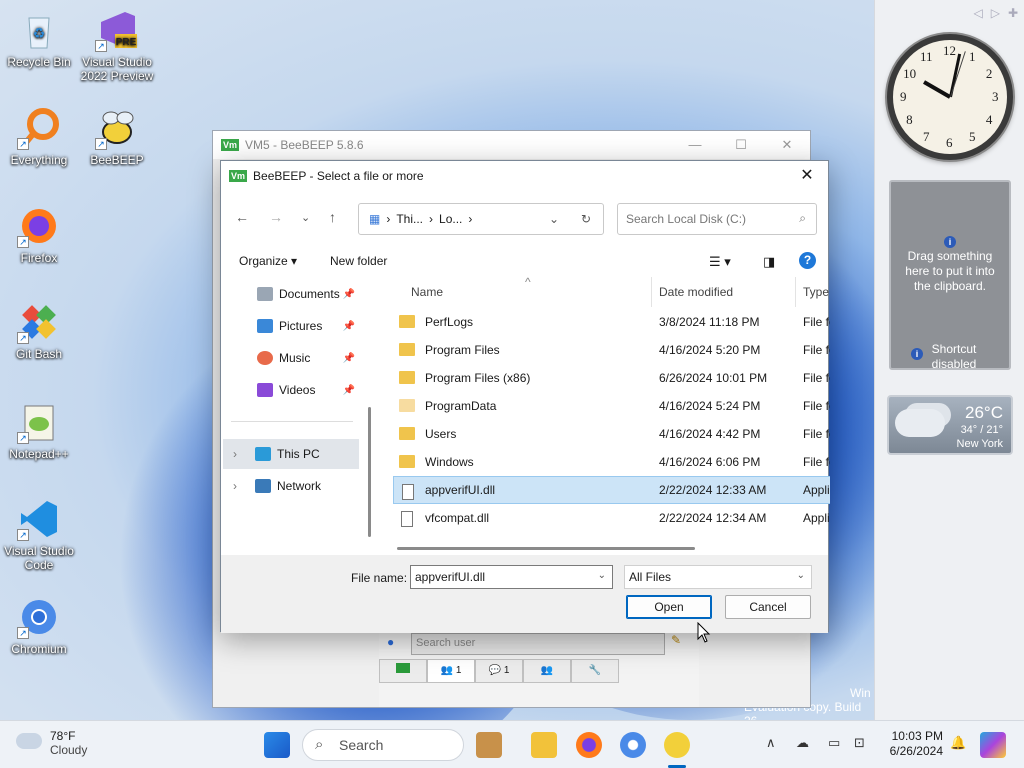 Image resolution: width=1024 pixels, height=768 pixels. I want to click on column-header-date: Date modified, so click(696, 292).